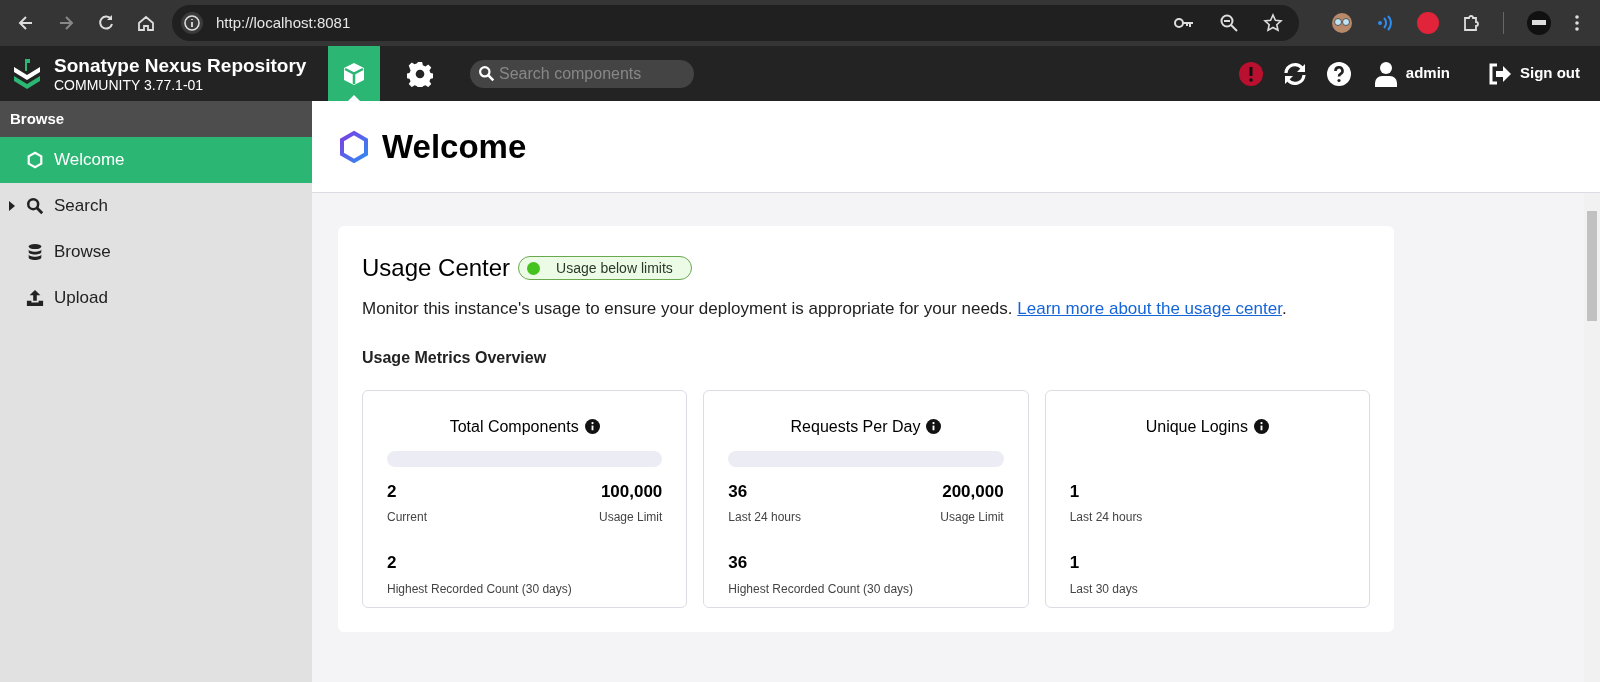 This screenshot has height=682, width=1600. Describe the element at coordinates (156, 252) in the screenshot. I see `sidebar-item: Browse` at that location.